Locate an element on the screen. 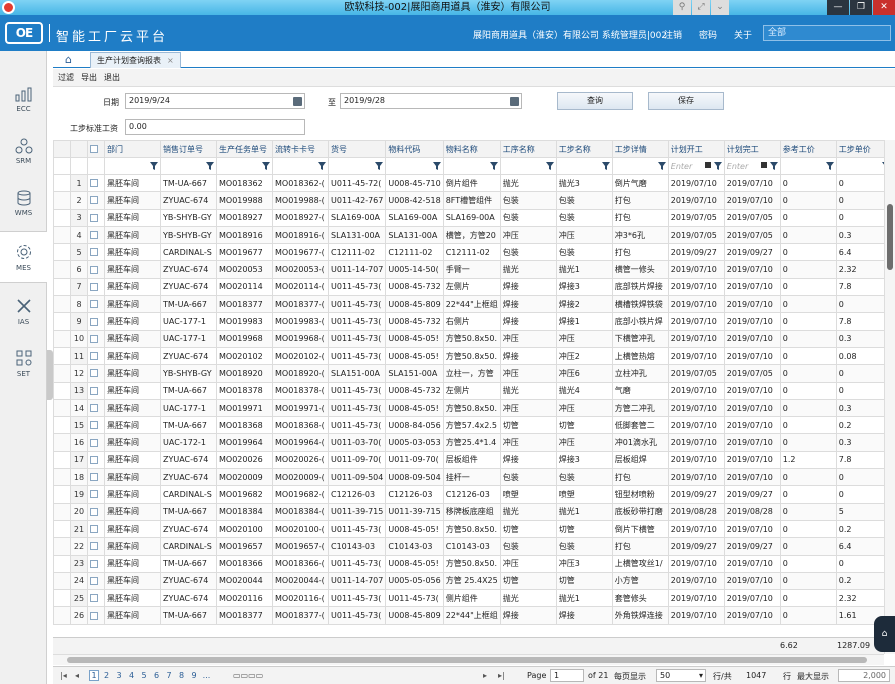  header-cell: 参考工价 is located at coordinates (808, 149).